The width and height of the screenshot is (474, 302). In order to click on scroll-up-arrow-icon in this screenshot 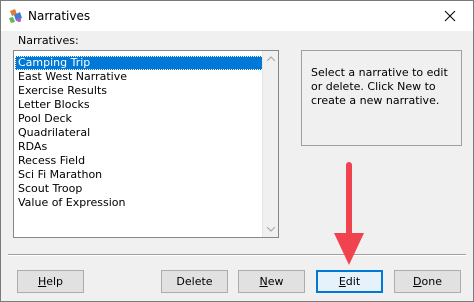, I will do `click(270, 58)`.